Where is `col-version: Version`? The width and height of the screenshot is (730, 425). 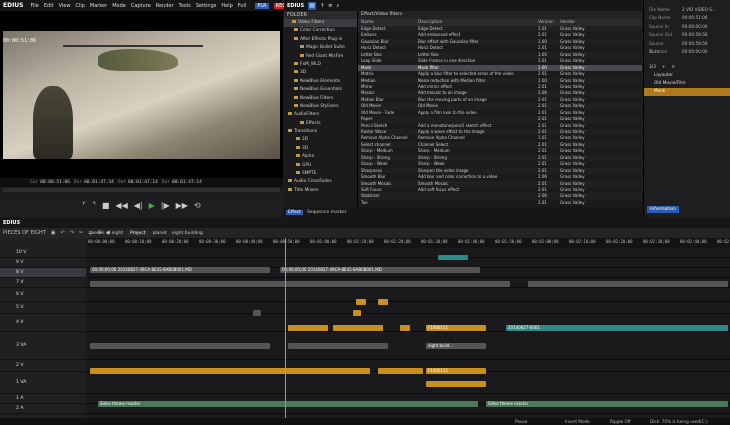 col-version: Version is located at coordinates (549, 22).